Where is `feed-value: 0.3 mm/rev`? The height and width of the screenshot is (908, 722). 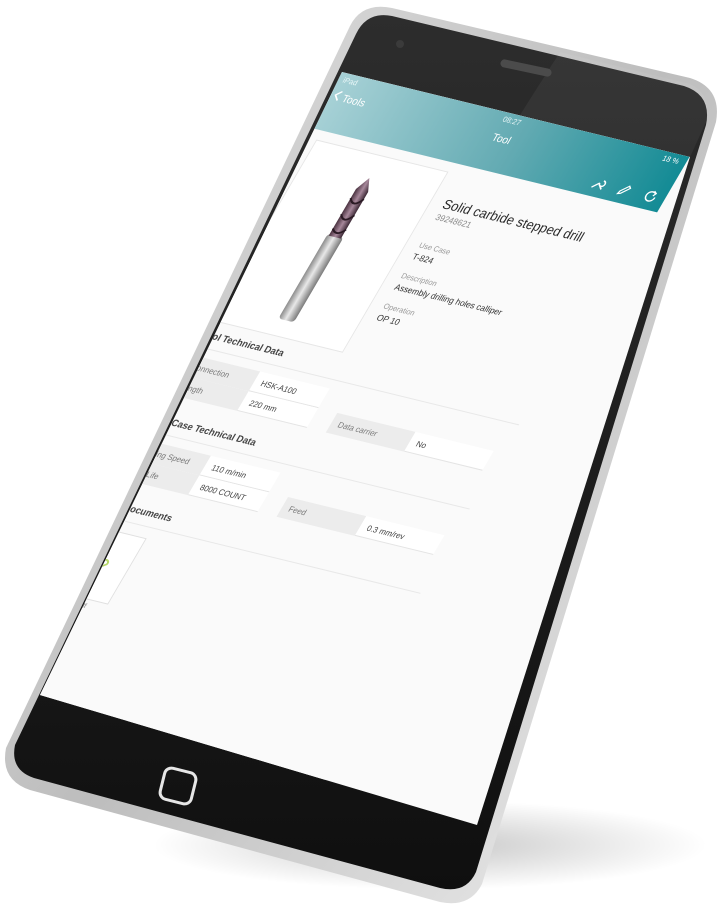
feed-value: 0.3 mm/rev is located at coordinates (399, 535).